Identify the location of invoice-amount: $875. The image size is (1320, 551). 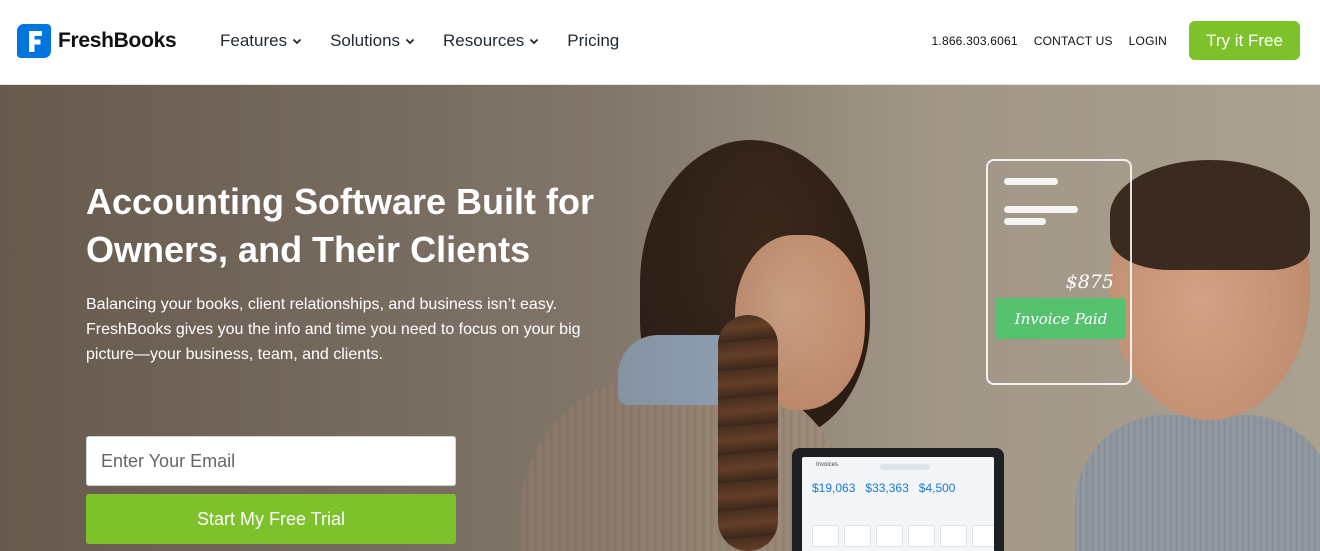
(1089, 282).